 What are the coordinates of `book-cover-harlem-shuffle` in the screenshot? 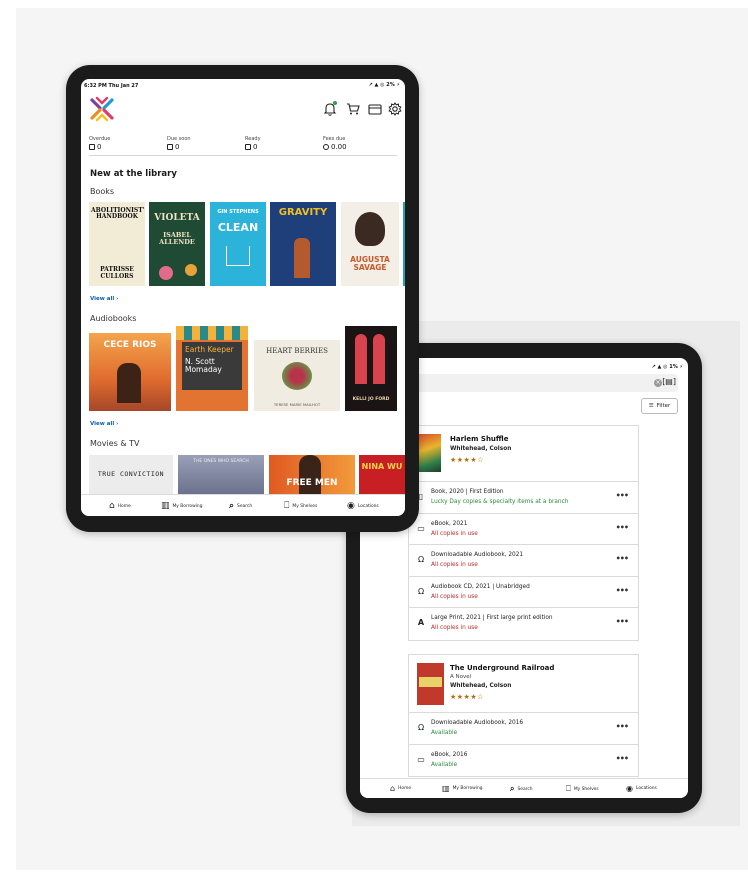 It's located at (429, 453).